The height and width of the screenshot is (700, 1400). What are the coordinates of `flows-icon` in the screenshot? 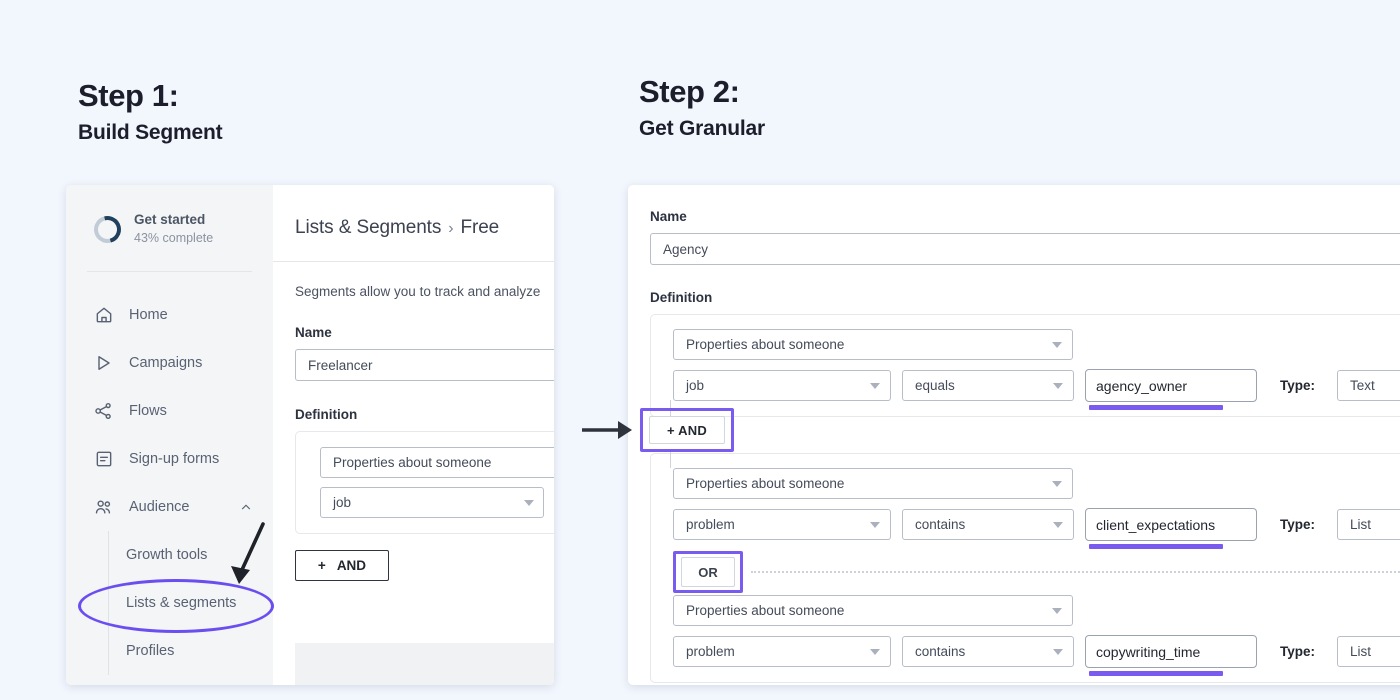 It's located at (103, 411).